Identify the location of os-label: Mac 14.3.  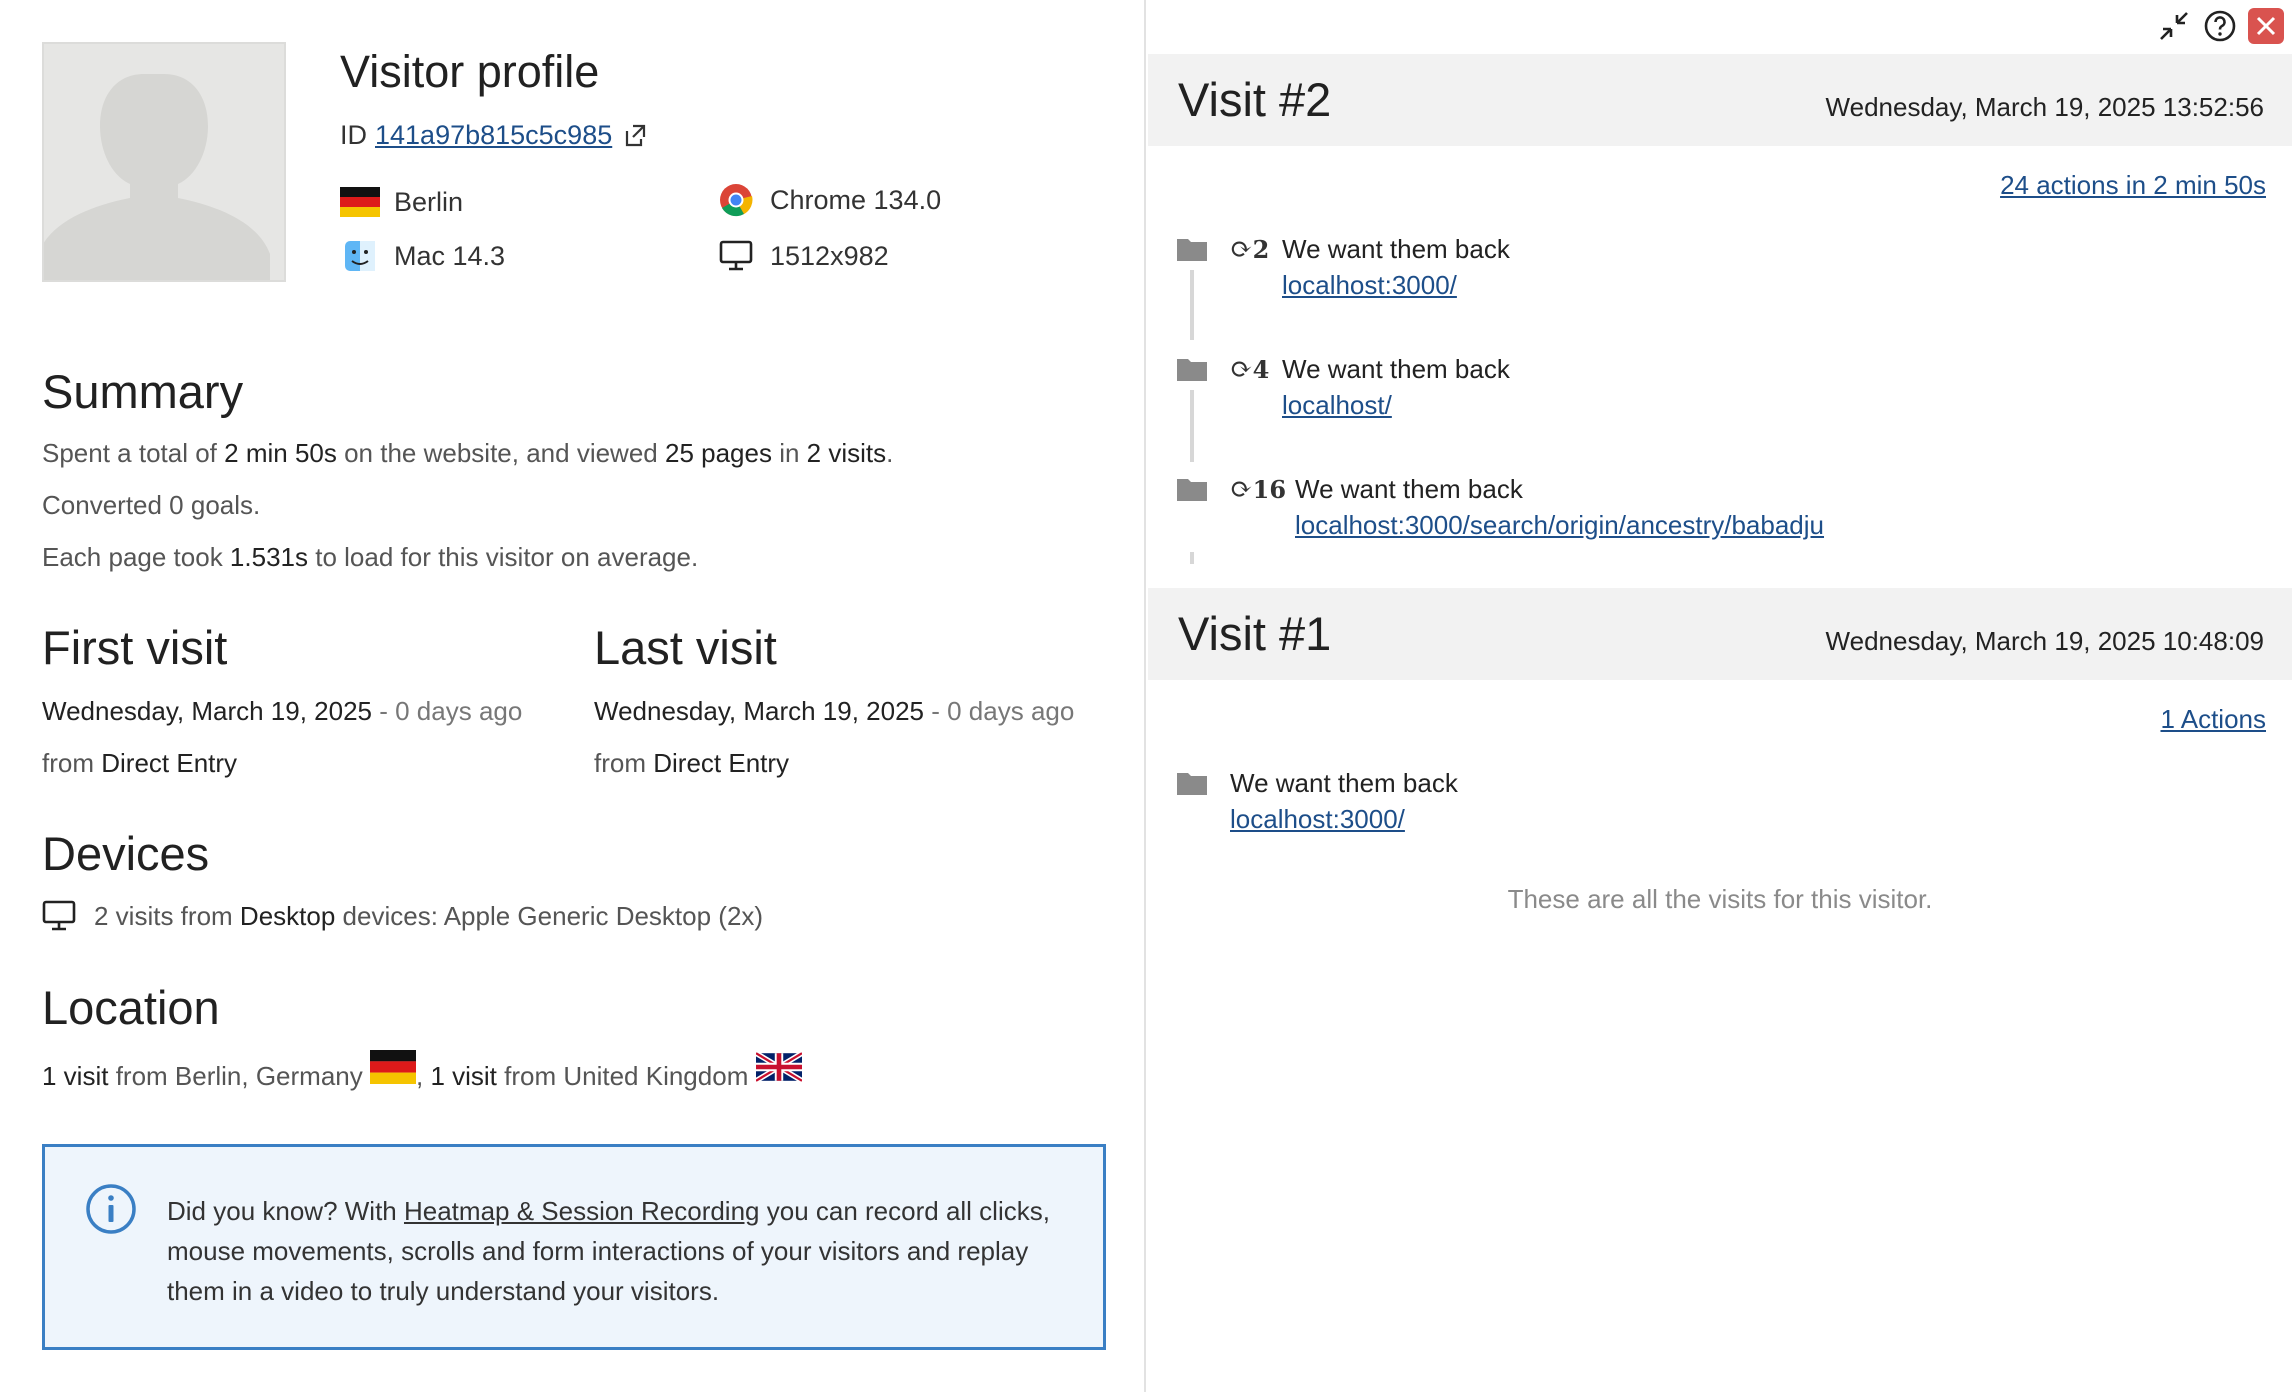
(450, 255).